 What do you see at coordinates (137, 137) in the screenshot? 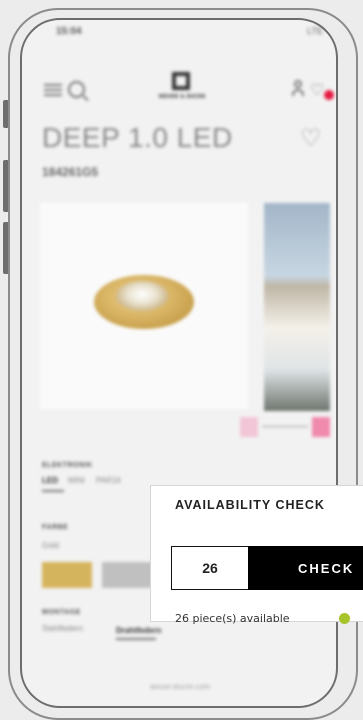
I see `product-title: DEEP 1.0 LED` at bounding box center [137, 137].